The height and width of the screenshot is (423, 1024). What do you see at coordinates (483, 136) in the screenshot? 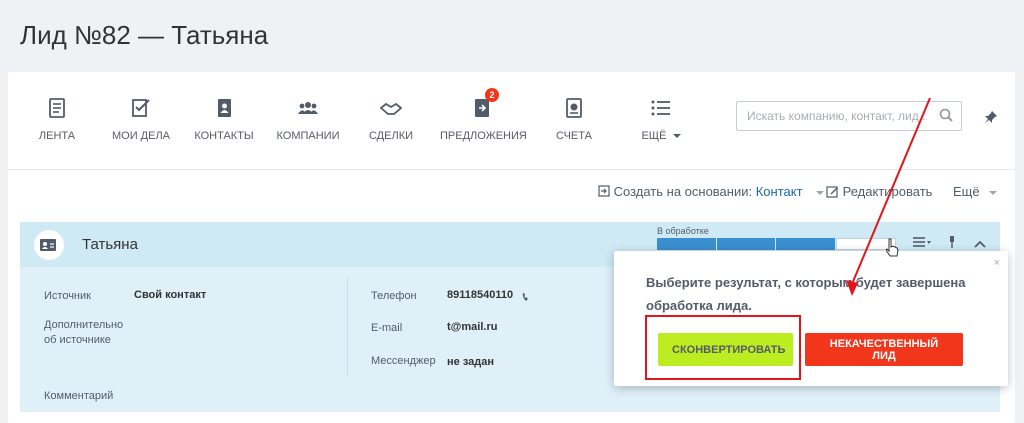
I see `menu-item-label: Предложения` at bounding box center [483, 136].